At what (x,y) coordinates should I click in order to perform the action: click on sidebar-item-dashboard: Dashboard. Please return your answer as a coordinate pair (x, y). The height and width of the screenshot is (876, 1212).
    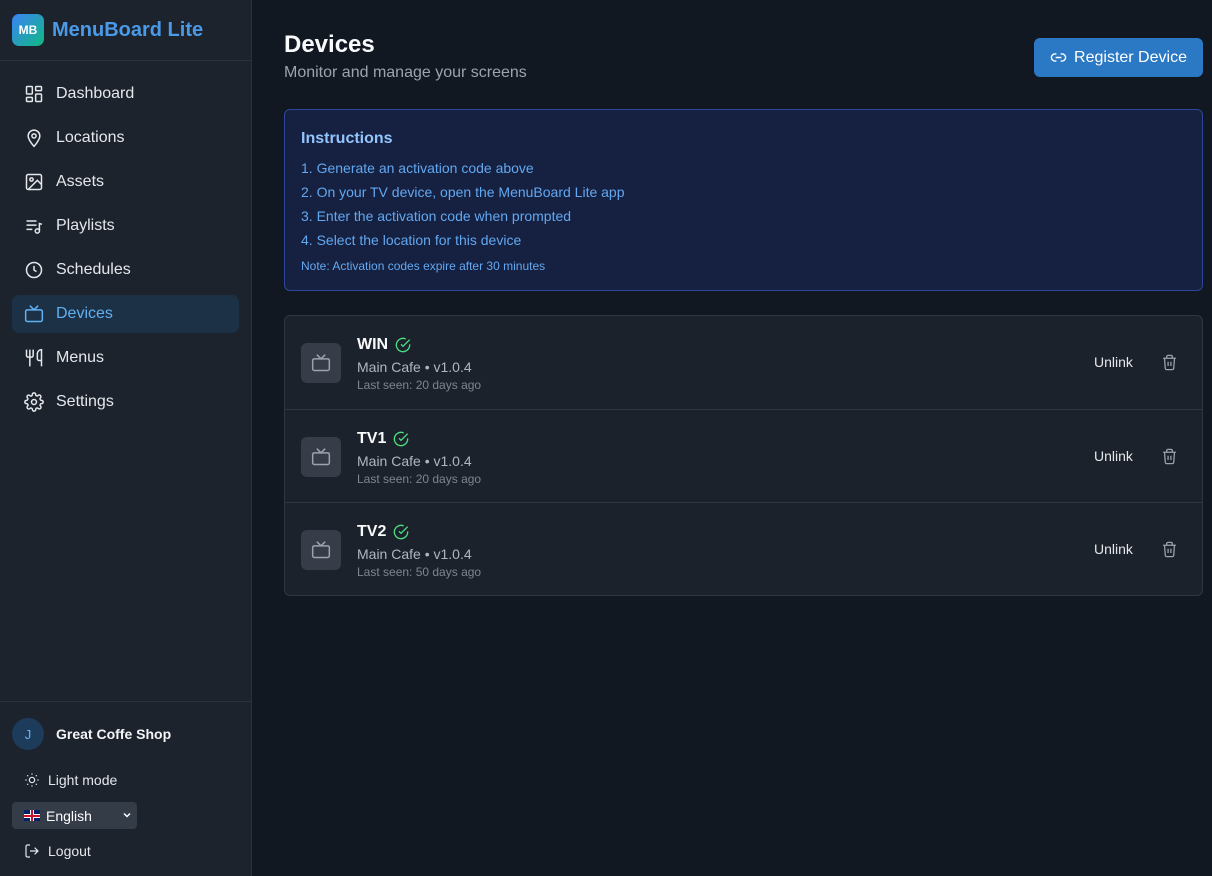
    Looking at the image, I should click on (125, 94).